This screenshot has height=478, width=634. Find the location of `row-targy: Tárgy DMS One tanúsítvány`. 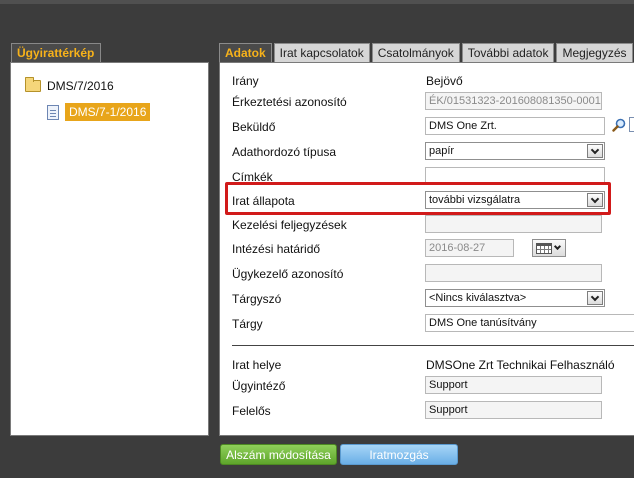

row-targy: Tárgy DMS One tanúsítvány is located at coordinates (433, 324).